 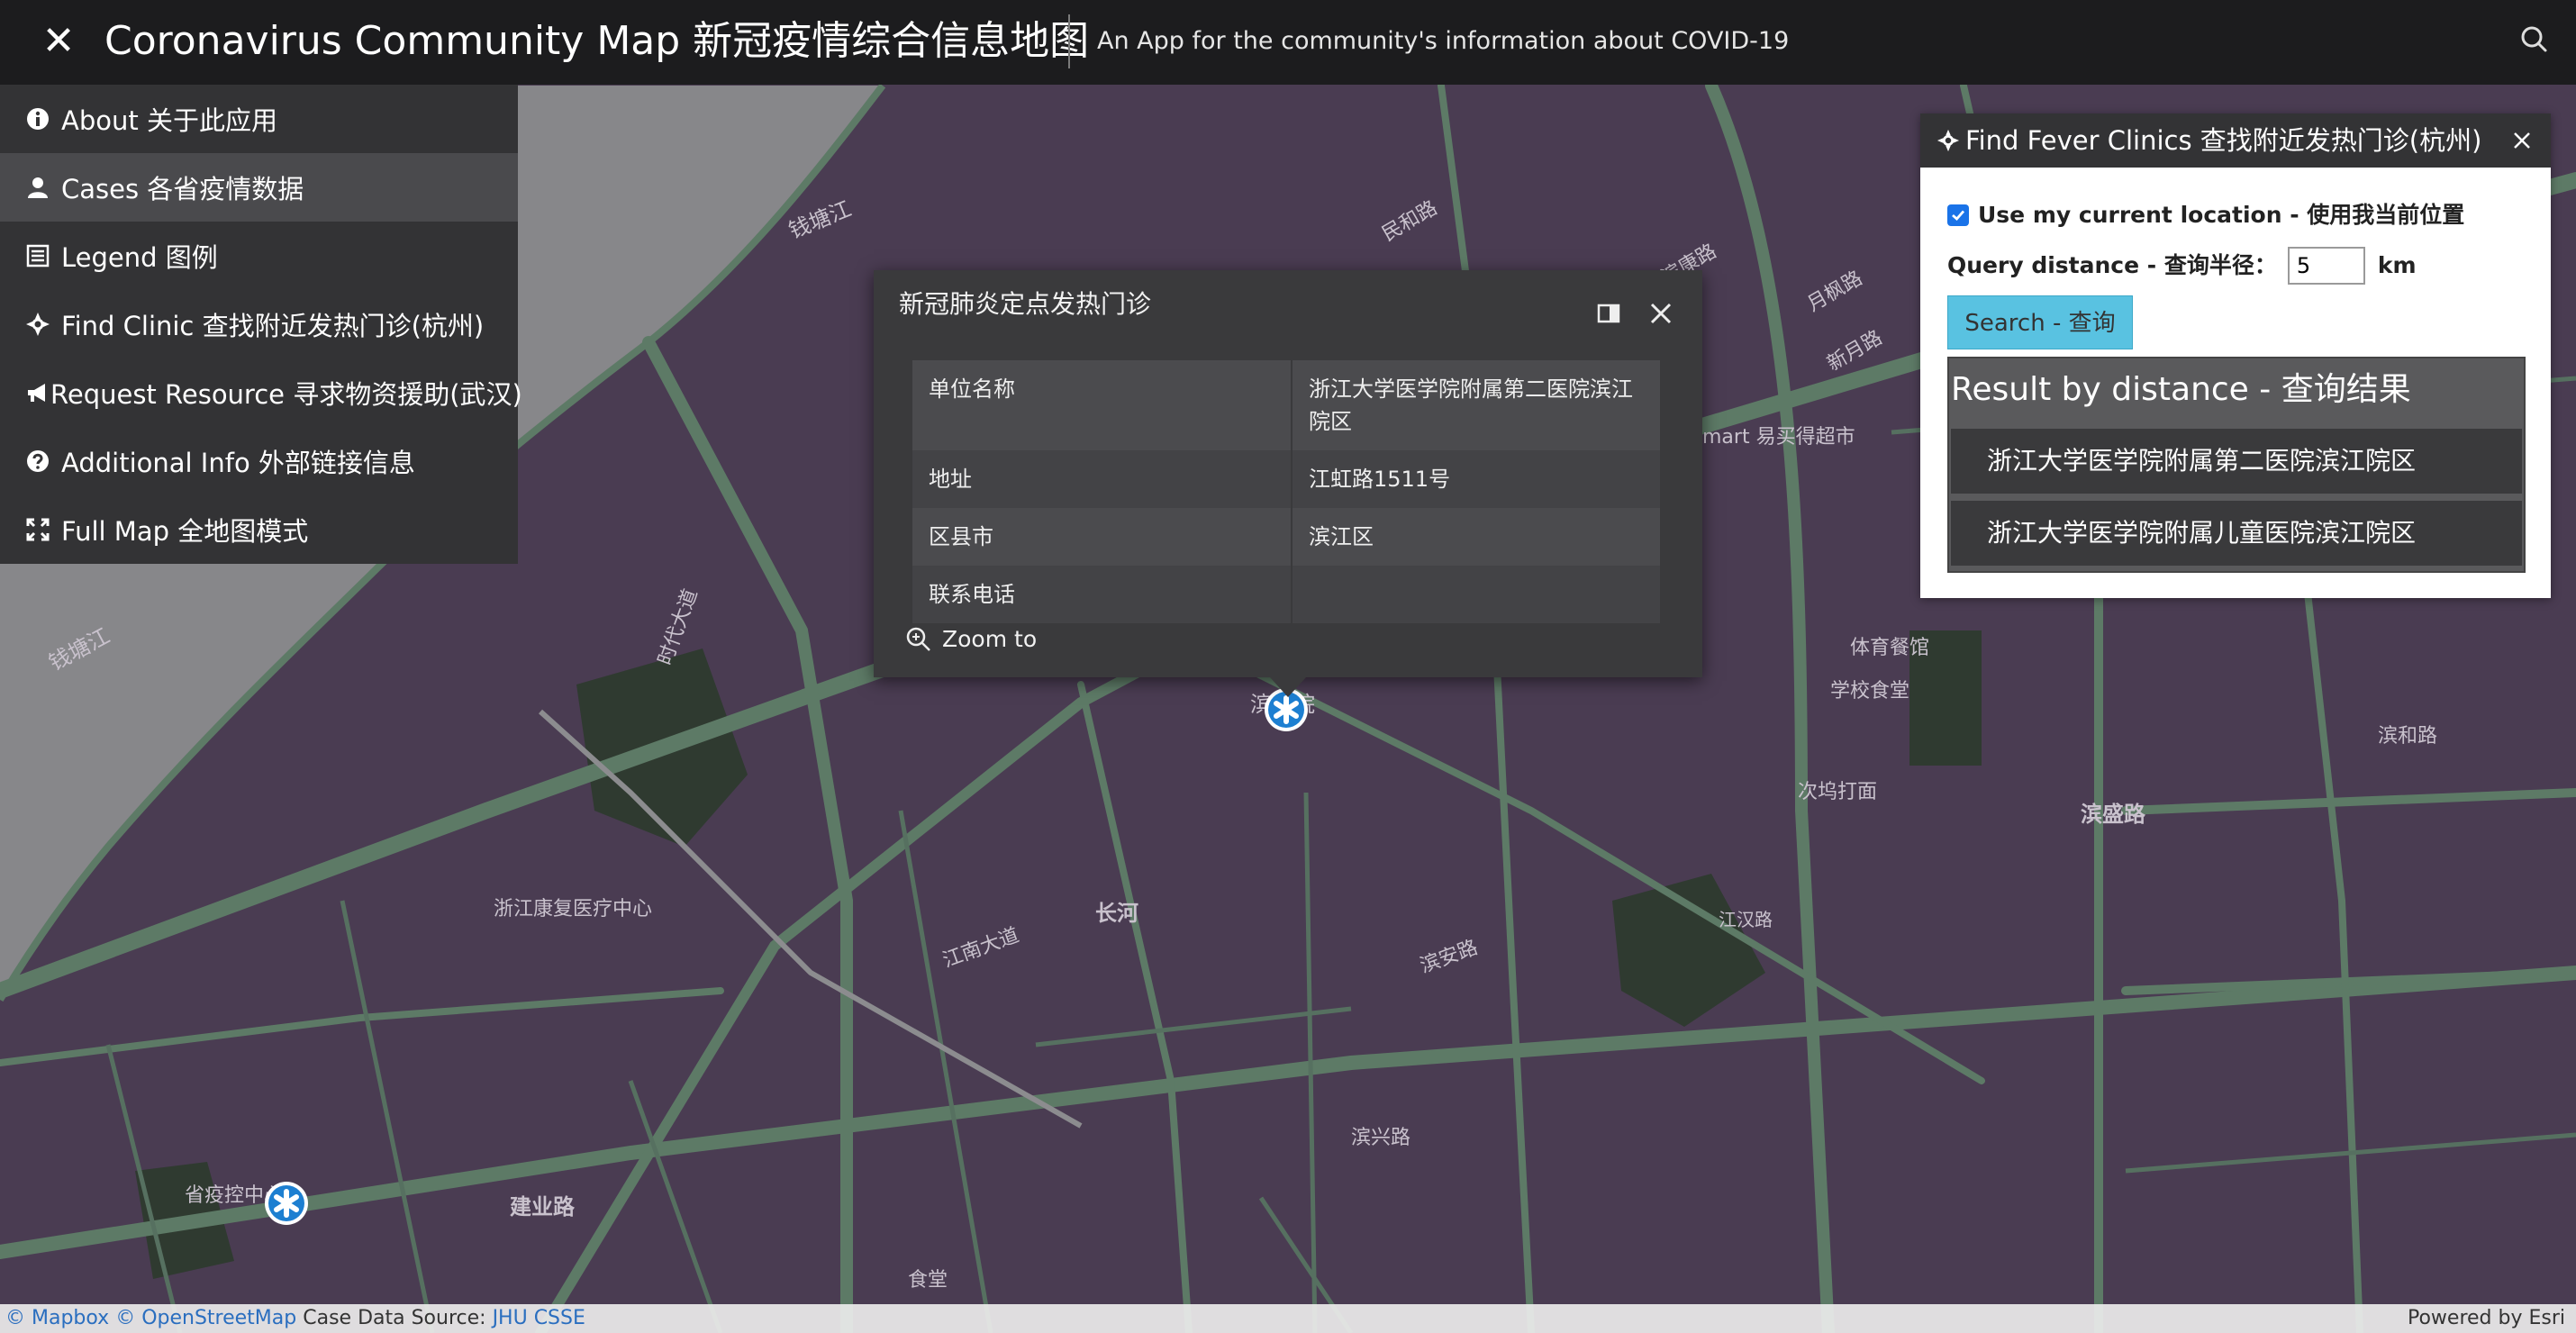 What do you see at coordinates (1102, 479) in the screenshot?
I see `attribute-key: 地址` at bounding box center [1102, 479].